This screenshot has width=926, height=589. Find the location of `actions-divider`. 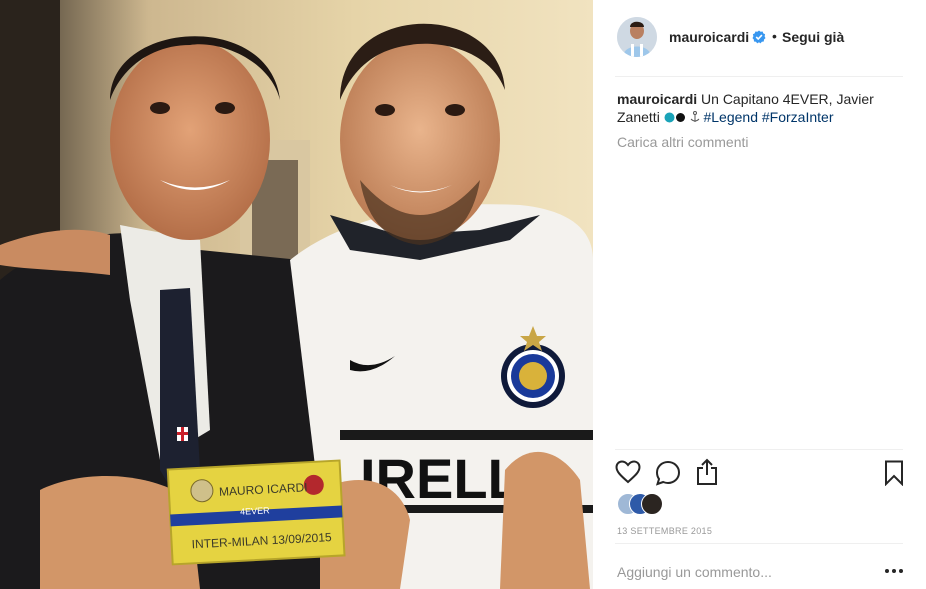

actions-divider is located at coordinates (759, 449).